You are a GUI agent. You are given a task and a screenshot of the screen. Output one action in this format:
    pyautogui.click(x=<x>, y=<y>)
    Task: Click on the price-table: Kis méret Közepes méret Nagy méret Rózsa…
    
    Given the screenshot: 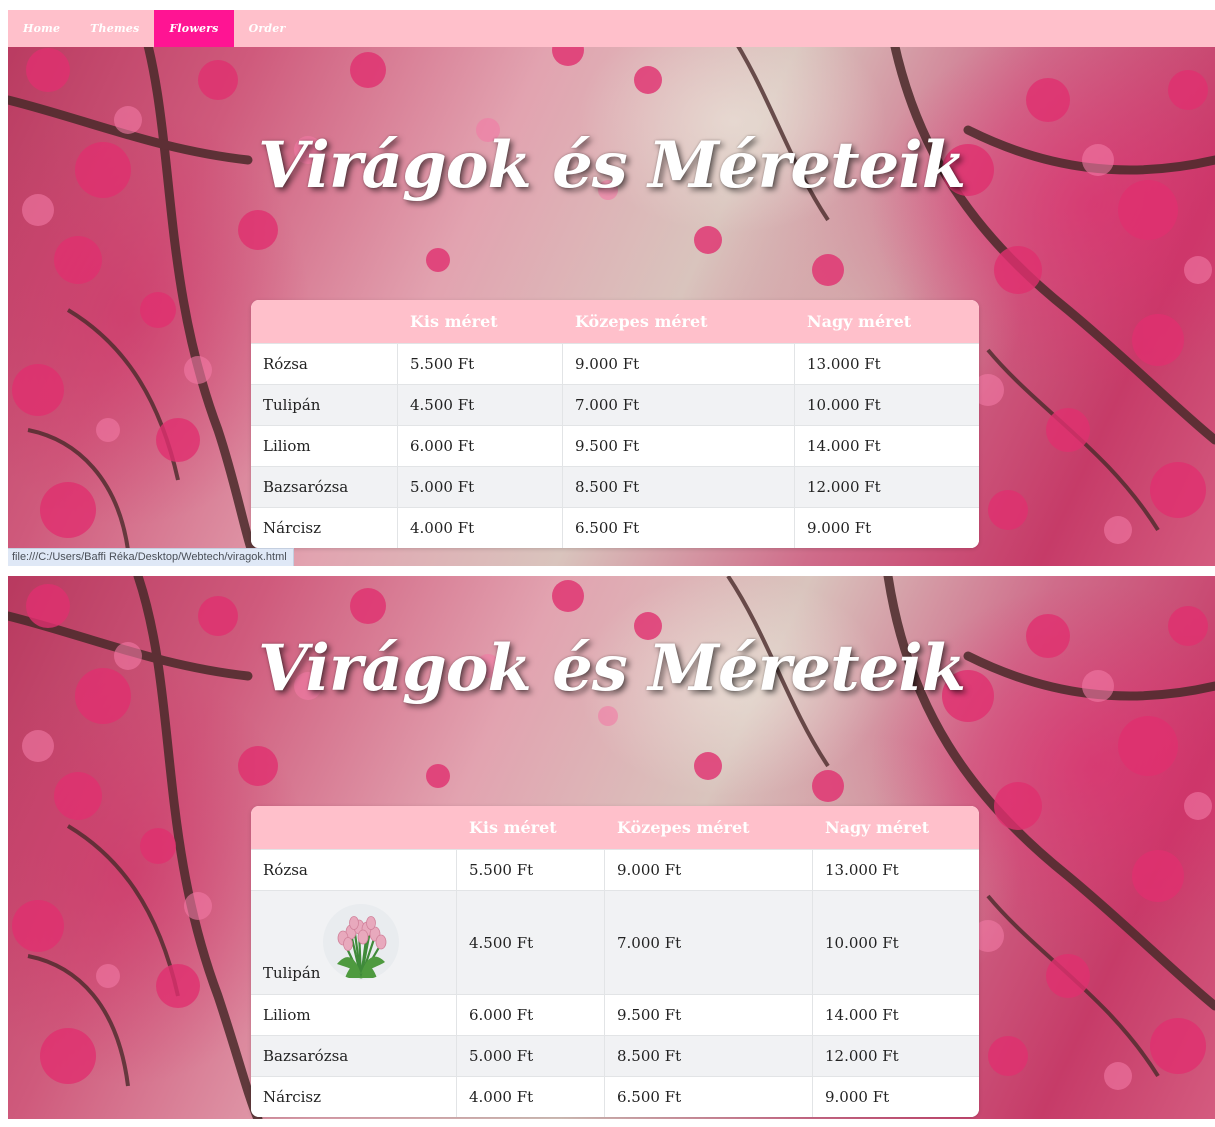 What is the action you would take?
    pyautogui.click(x=615, y=424)
    